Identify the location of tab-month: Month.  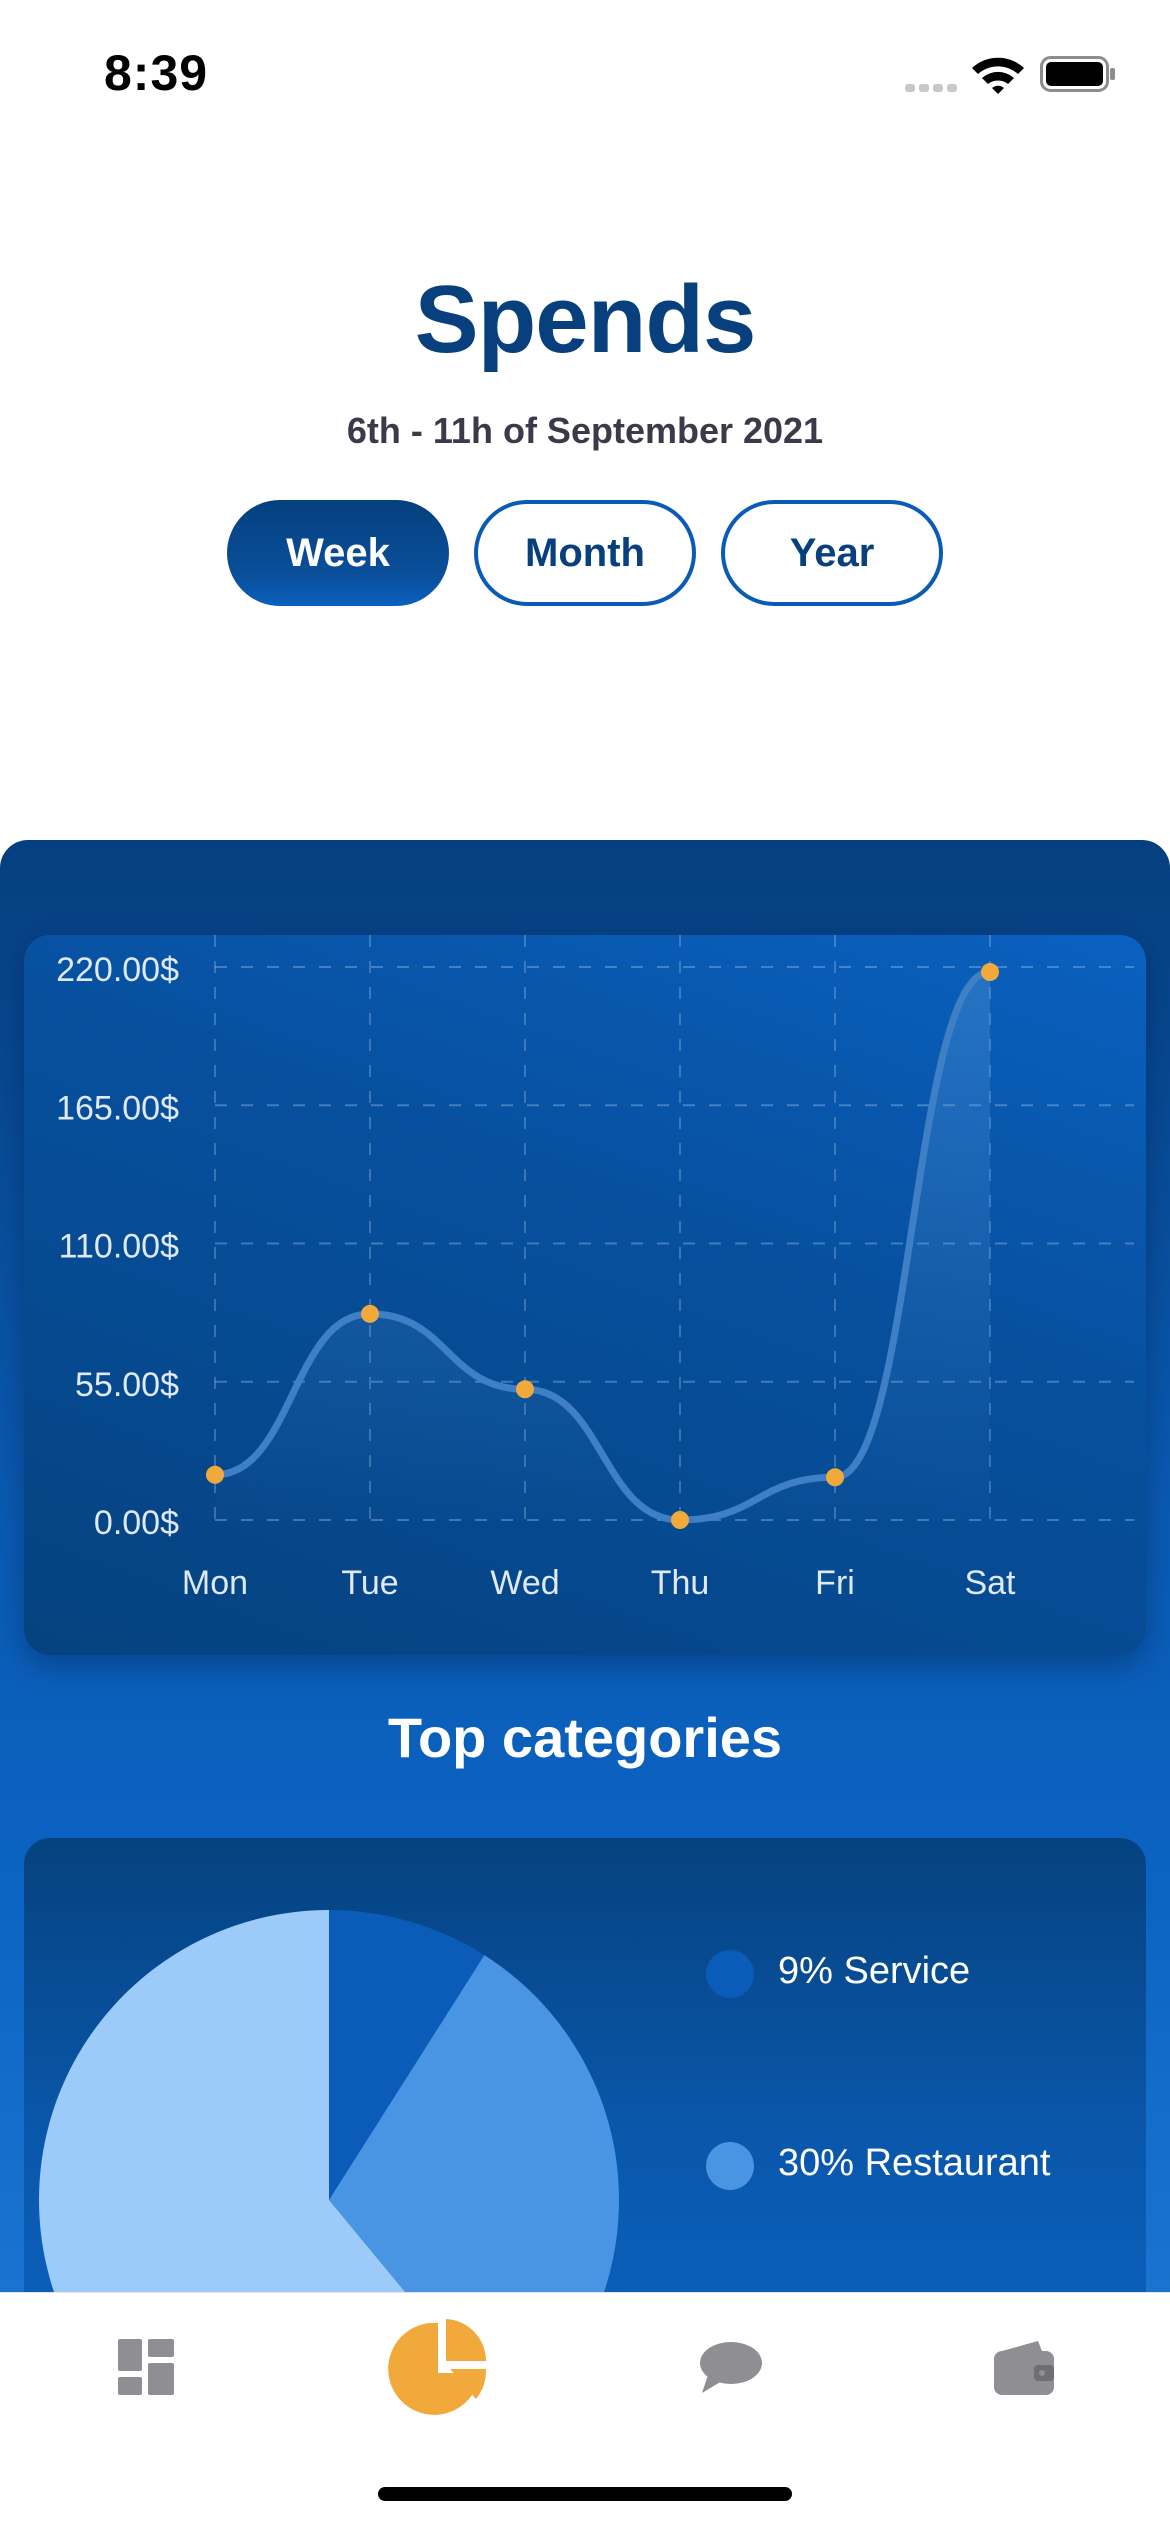
(585, 553).